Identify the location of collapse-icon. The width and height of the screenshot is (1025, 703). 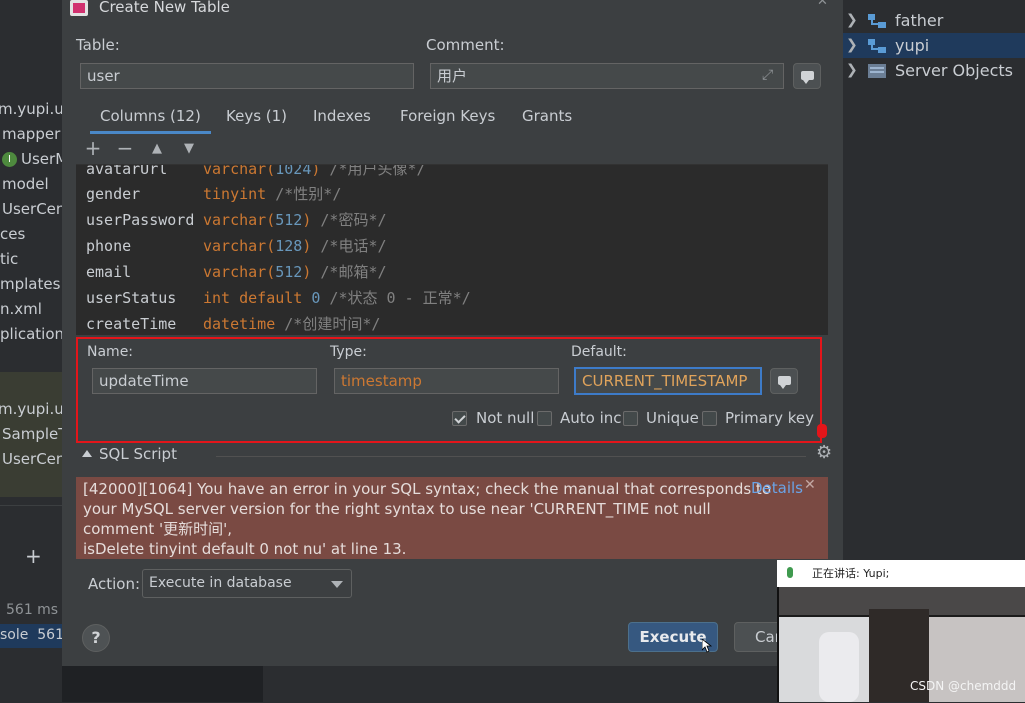
(87, 453).